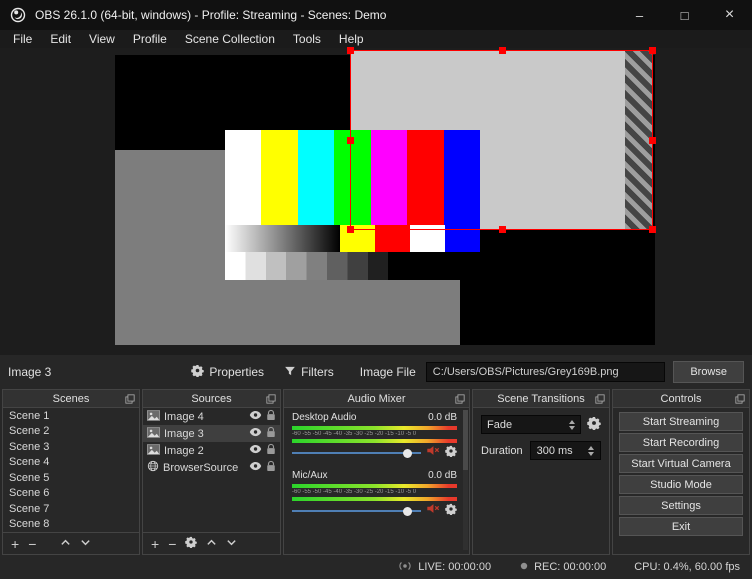 The height and width of the screenshot is (579, 752). What do you see at coordinates (150, 39) in the screenshot?
I see `menu-profile: Profile` at bounding box center [150, 39].